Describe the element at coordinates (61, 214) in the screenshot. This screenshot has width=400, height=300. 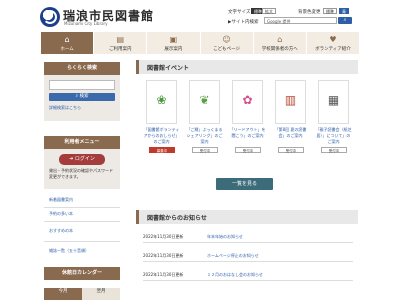
I see `popular-reservations-link: 予約の多い本` at that location.